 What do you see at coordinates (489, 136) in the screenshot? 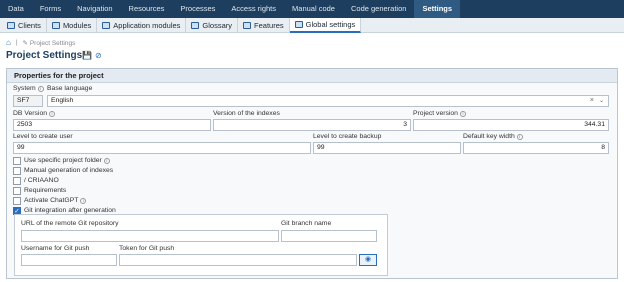
I see `key-width-label-text: Default key width` at bounding box center [489, 136].